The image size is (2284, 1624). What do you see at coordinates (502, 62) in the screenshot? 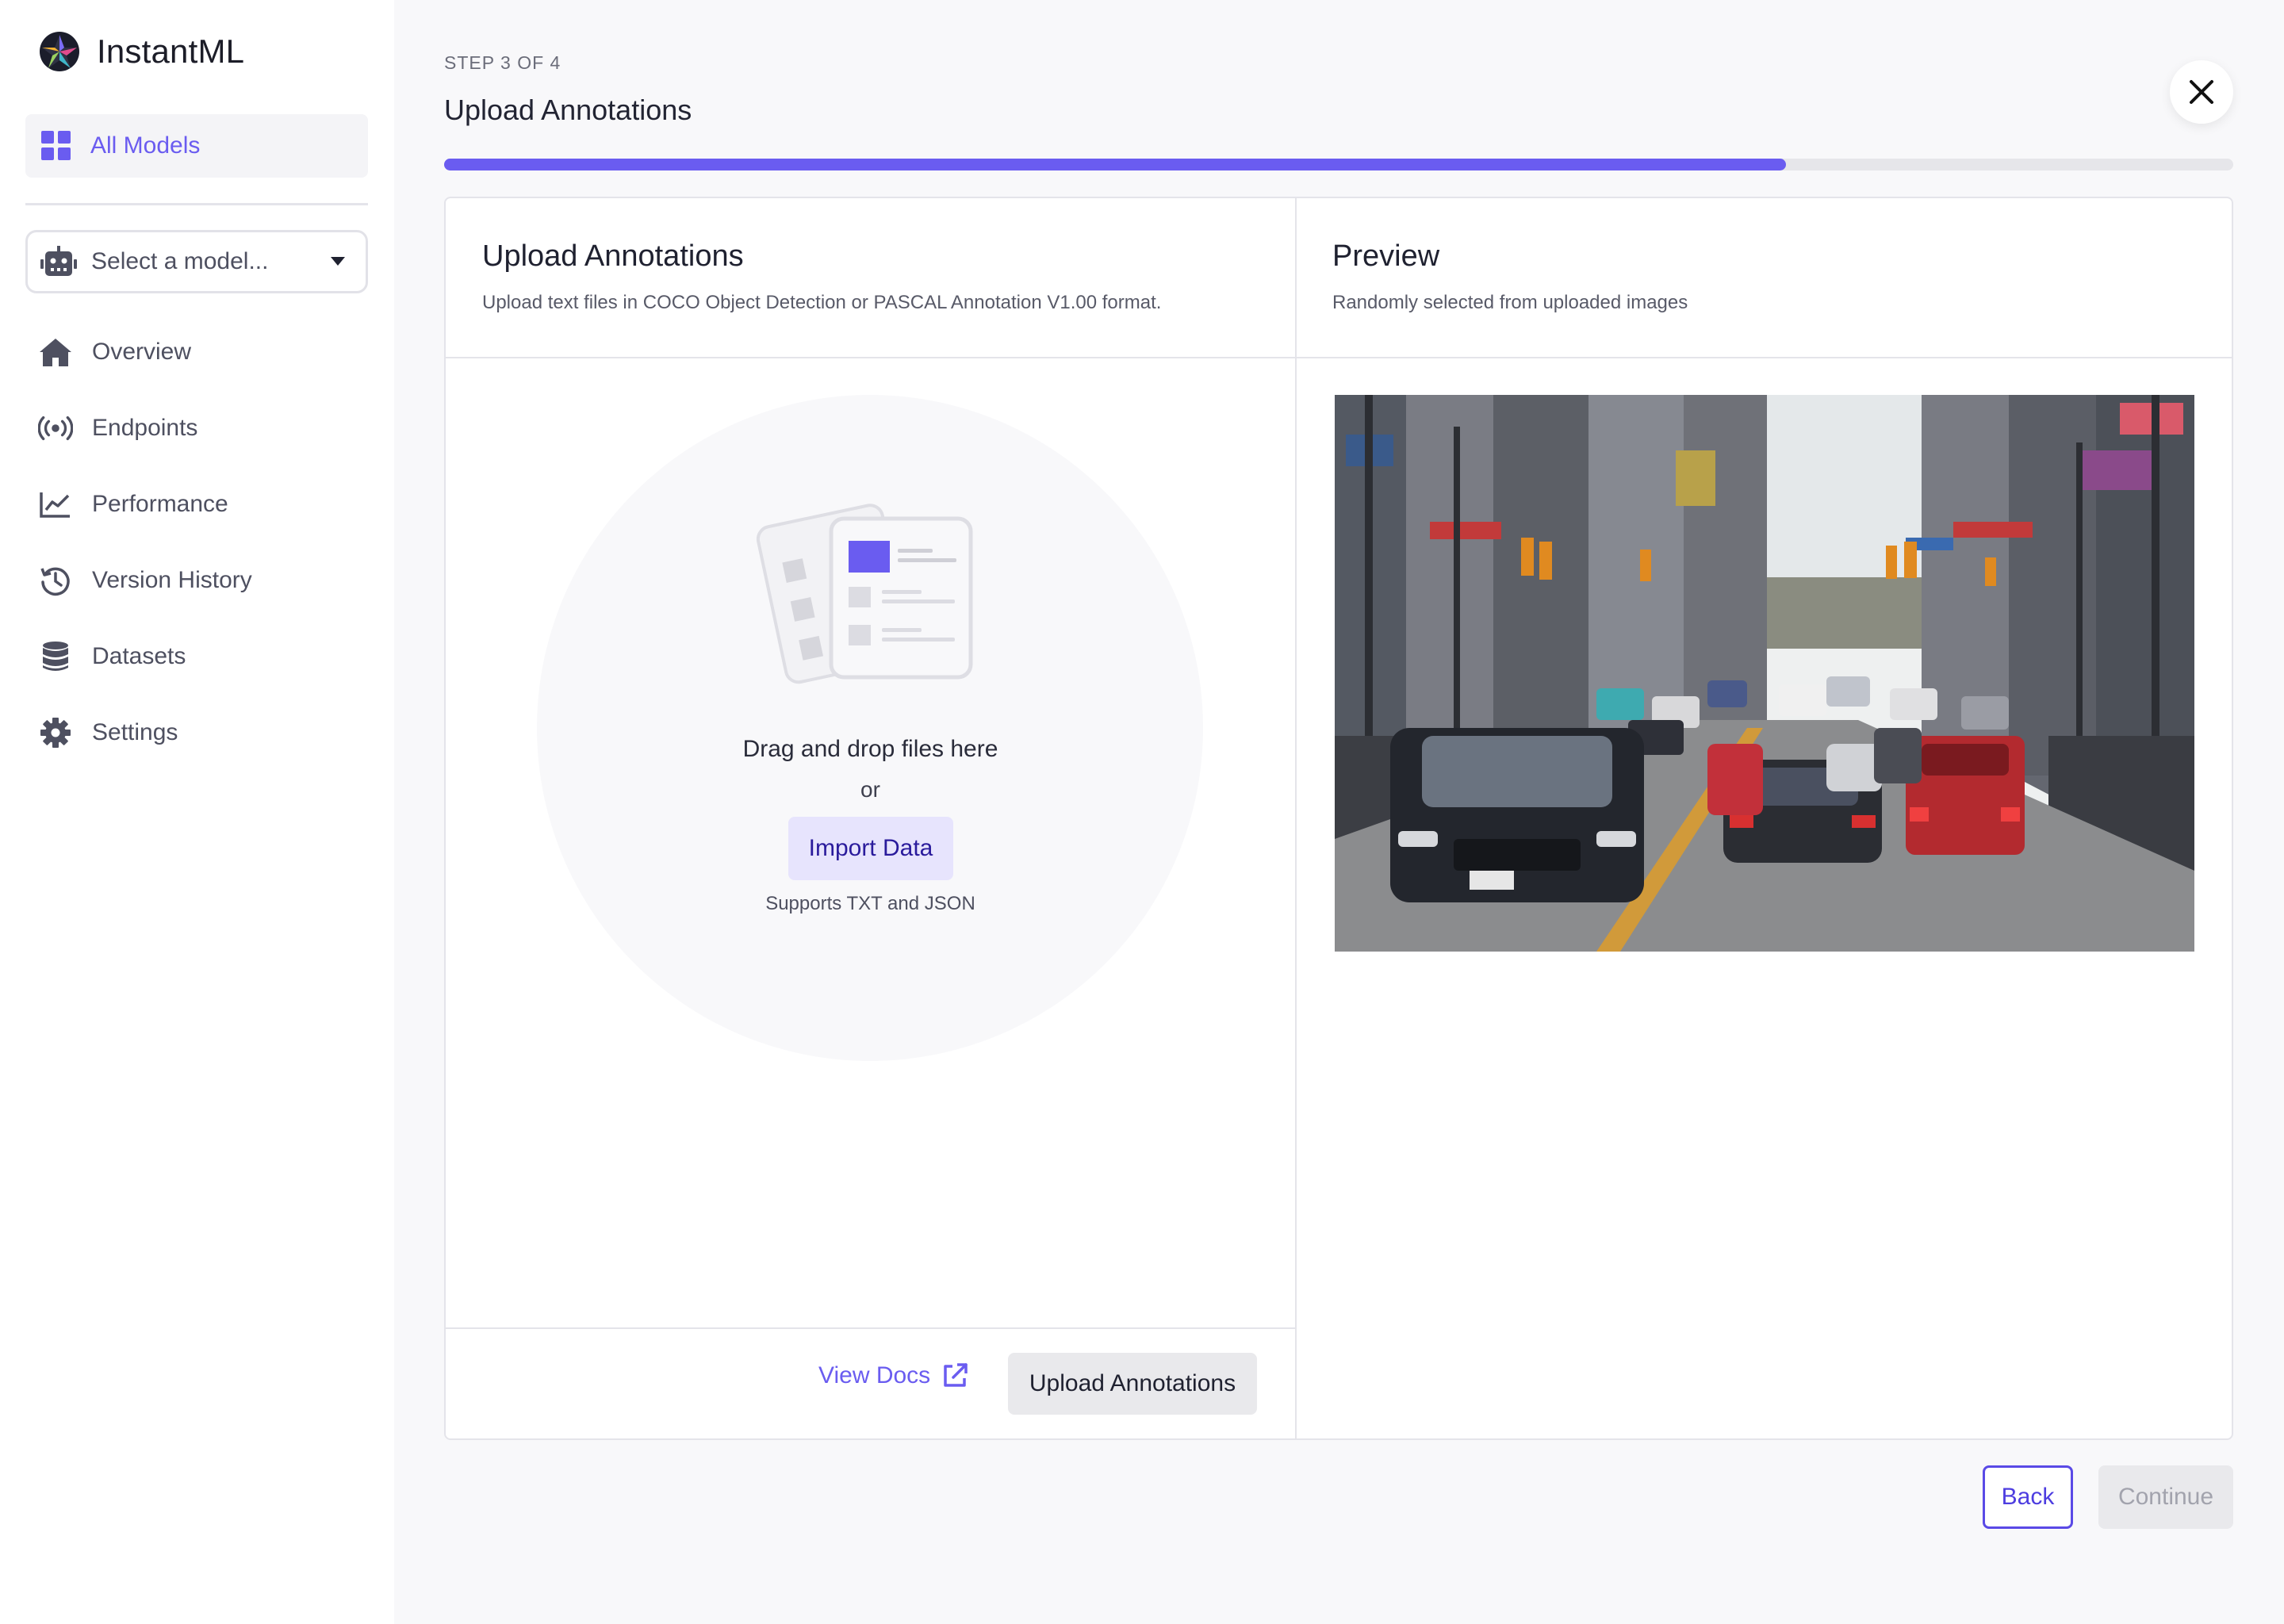
I see `step-indicator: STEP 3 OF 4` at bounding box center [502, 62].